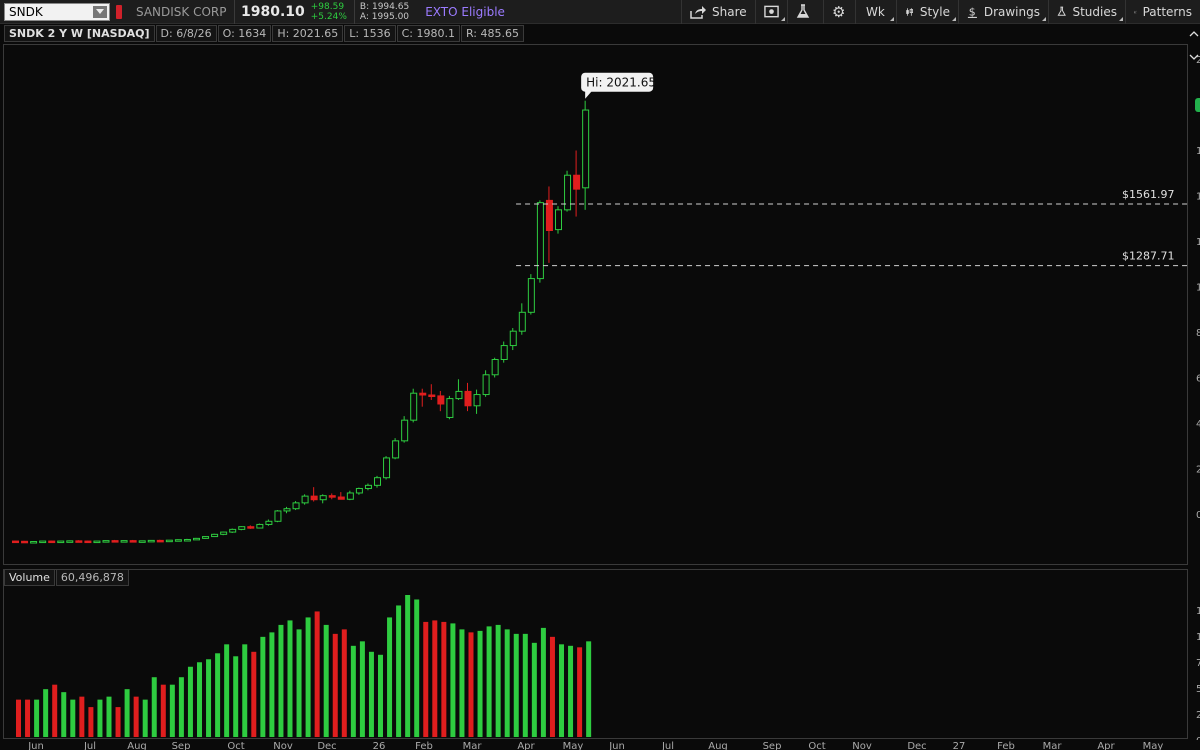 Image resolution: width=1200 pixels, height=750 pixels. Describe the element at coordinates (57, 11) in the screenshot. I see `symbol-input: SNDK` at that location.